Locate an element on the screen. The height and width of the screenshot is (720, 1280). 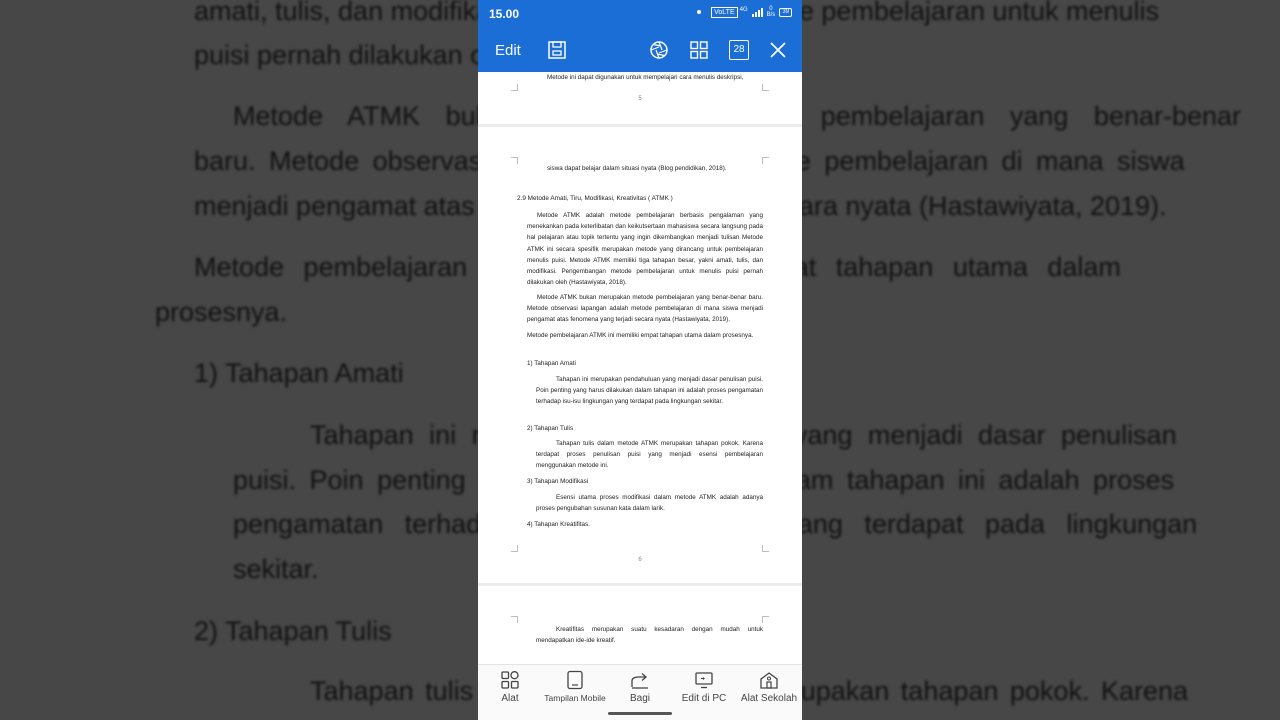
tools-label: Alat is located at coordinates (510, 698).